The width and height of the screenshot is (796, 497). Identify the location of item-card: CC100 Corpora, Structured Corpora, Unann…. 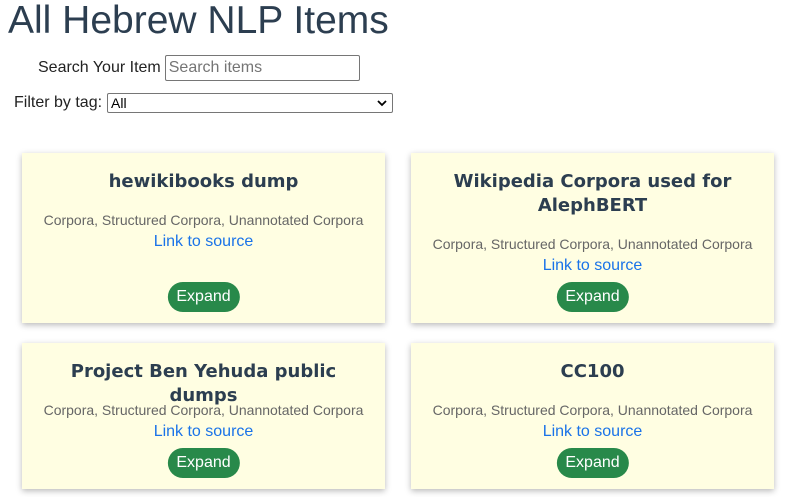
(592, 416).